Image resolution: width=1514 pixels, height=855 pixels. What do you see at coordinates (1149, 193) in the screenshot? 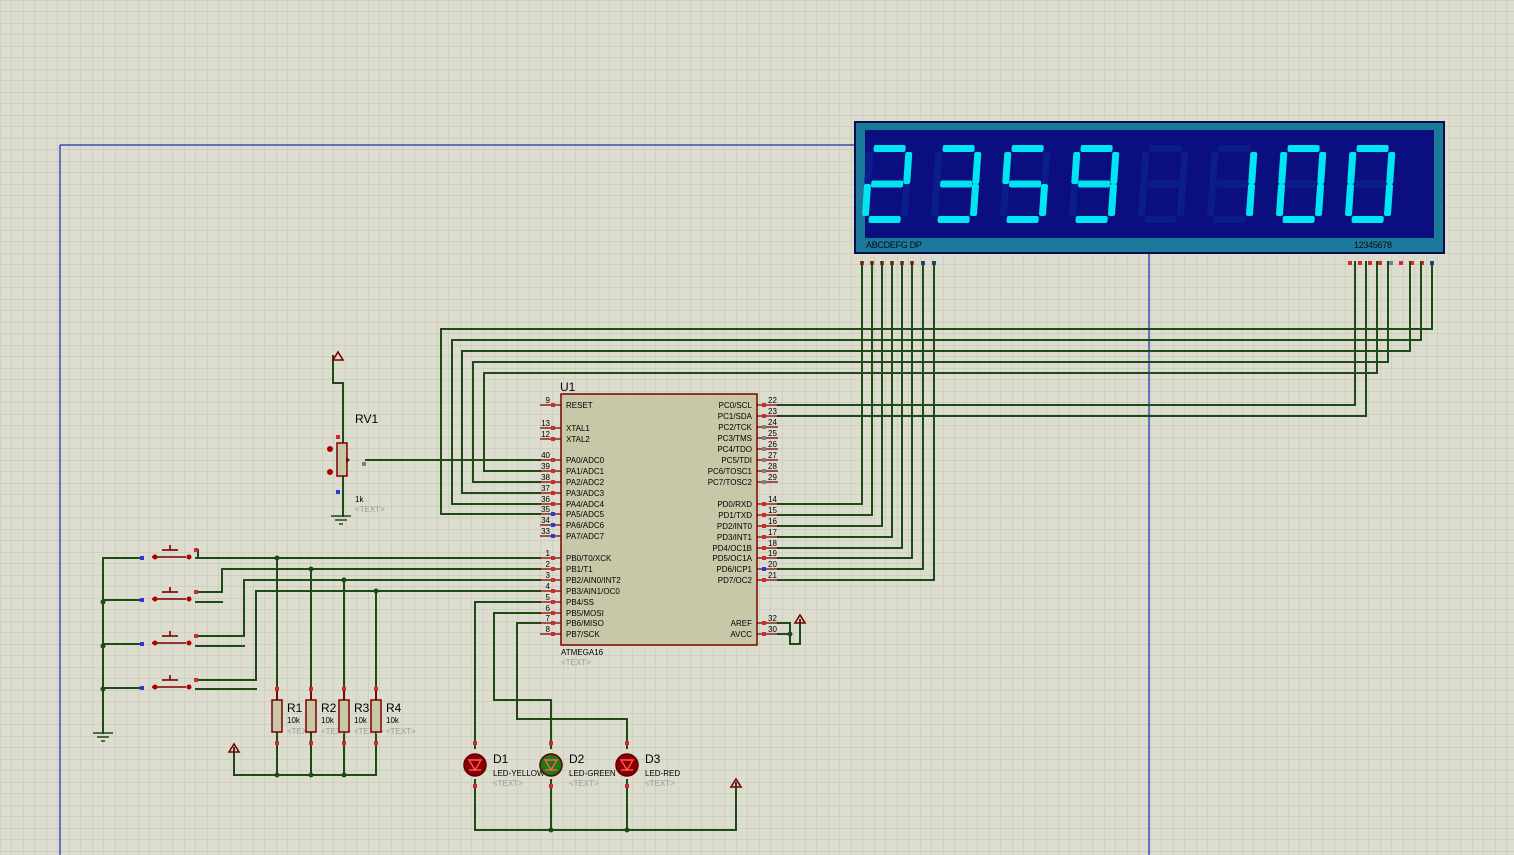
I see `seven-segment-display: ABCDEFG DP 12345678` at bounding box center [1149, 193].